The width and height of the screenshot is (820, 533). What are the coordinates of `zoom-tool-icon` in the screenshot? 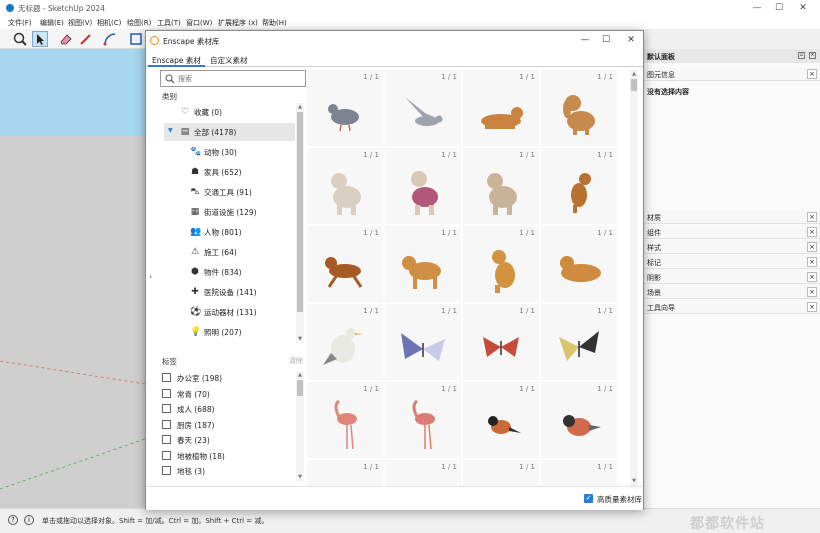 It's located at (20, 39).